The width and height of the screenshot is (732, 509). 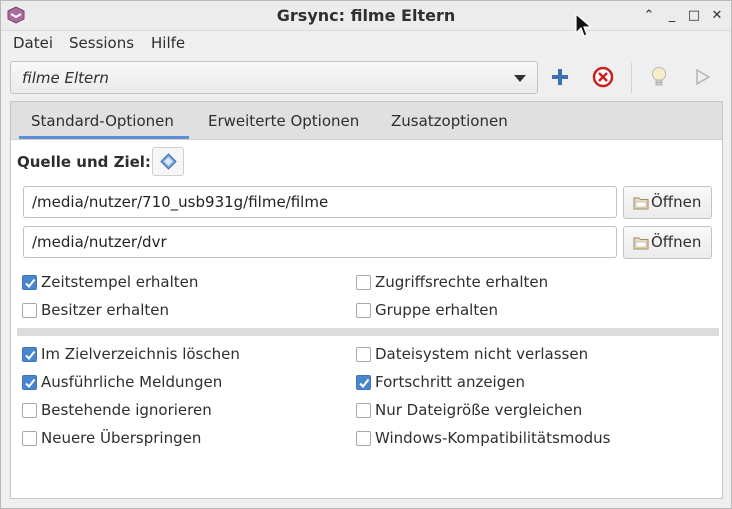 I want to click on delete-session-icon, so click(x=603, y=77).